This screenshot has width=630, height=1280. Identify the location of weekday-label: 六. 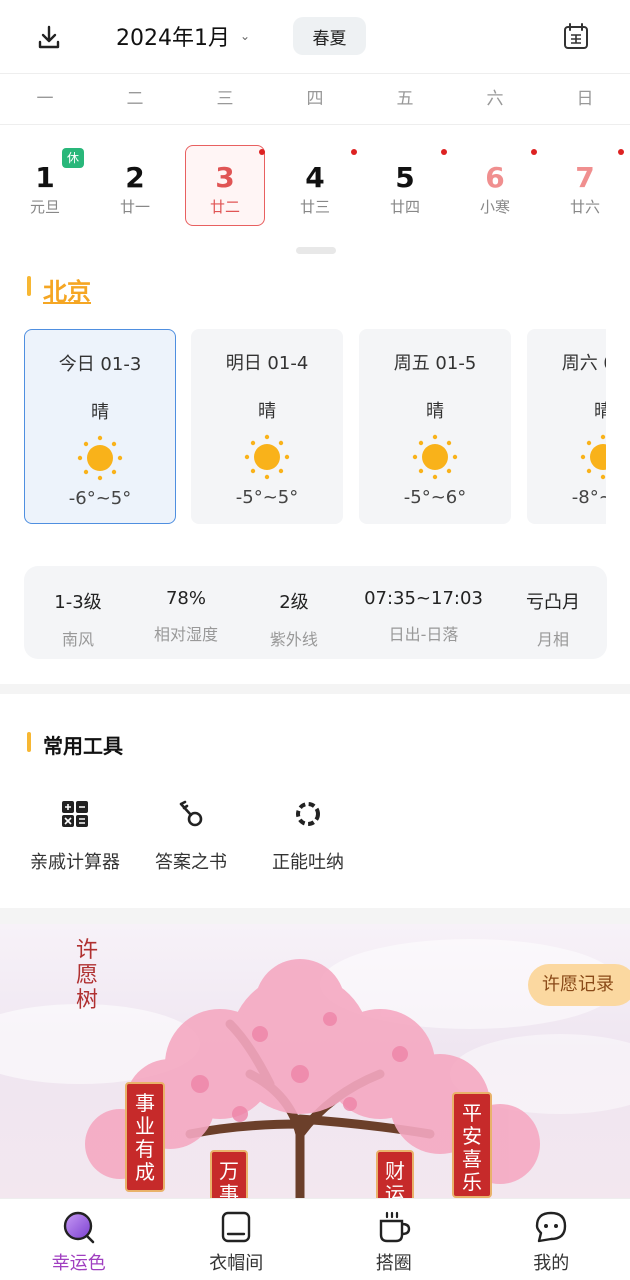
(495, 99).